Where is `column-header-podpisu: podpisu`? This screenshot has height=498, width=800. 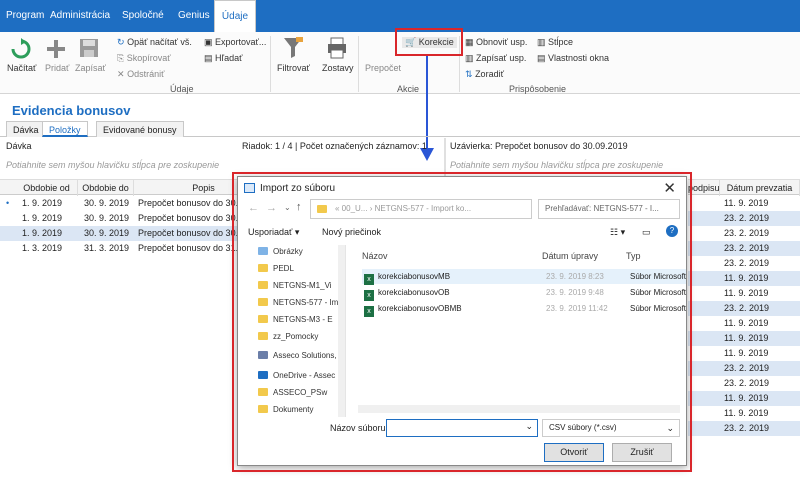
column-header-podpisu: podpisu is located at coordinates (704, 188).